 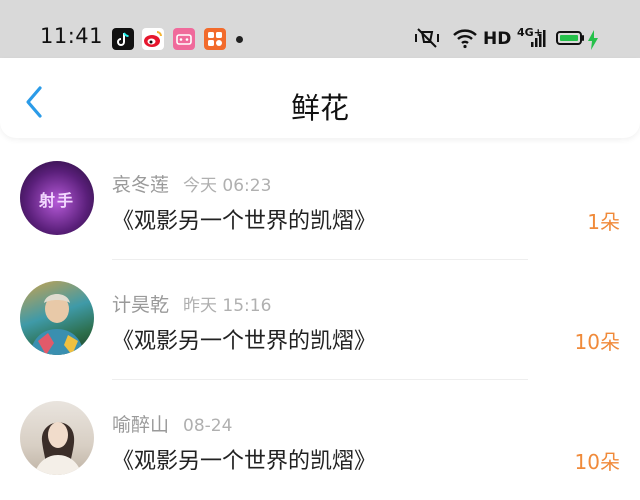 I want to click on mute-vibrate-icon, so click(x=427, y=38).